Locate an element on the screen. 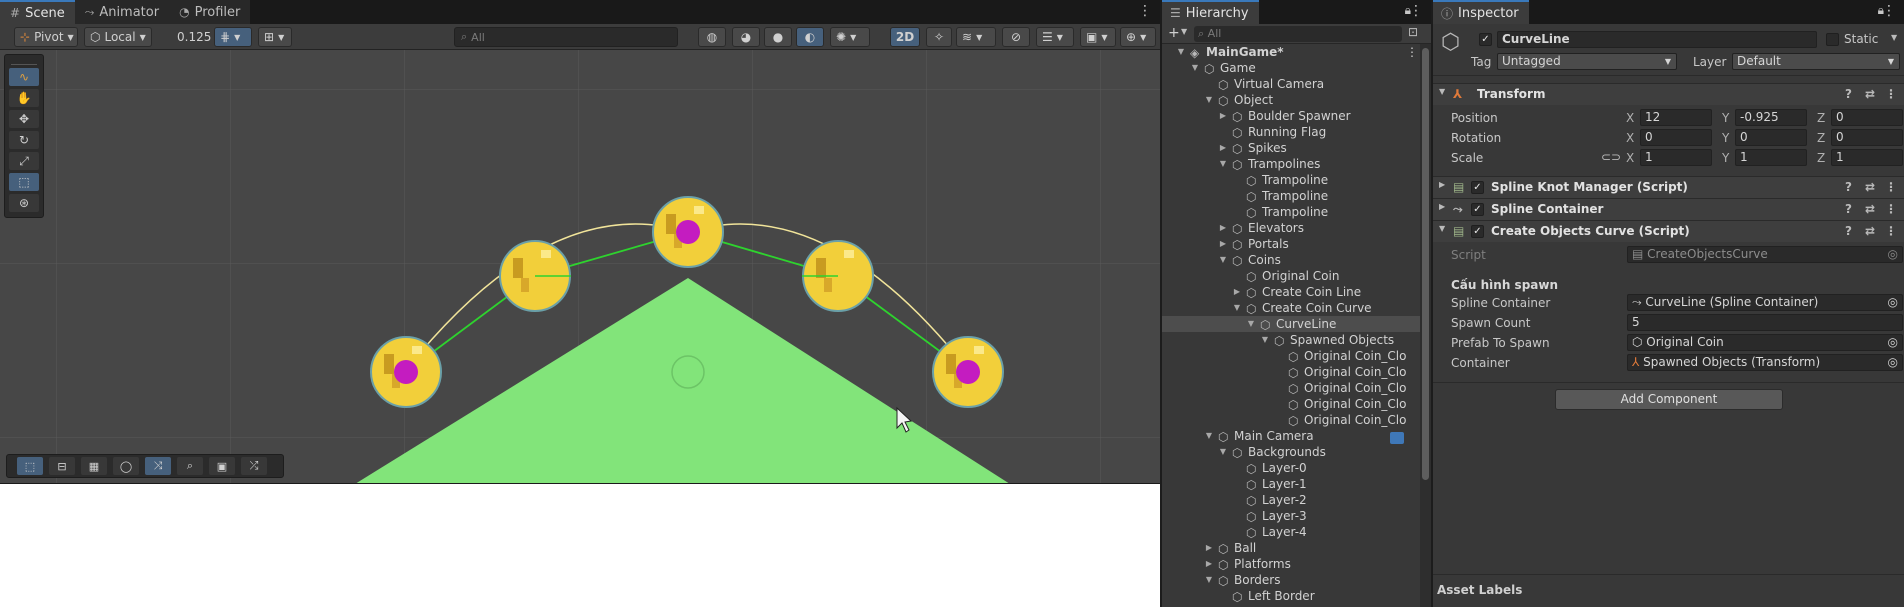  scale-x-field: 1 is located at coordinates (1676, 157).